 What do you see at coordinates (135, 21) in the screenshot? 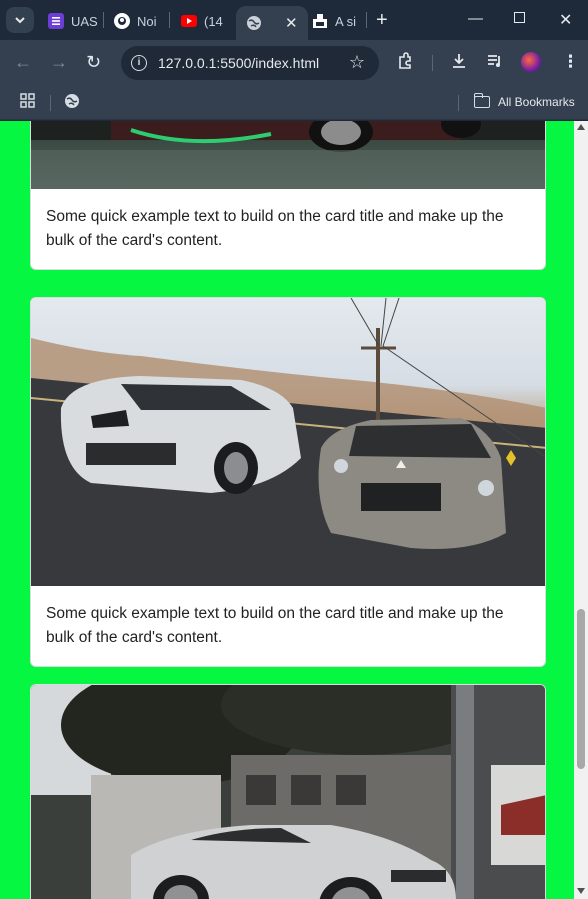
I see `tab-github: Noi` at bounding box center [135, 21].